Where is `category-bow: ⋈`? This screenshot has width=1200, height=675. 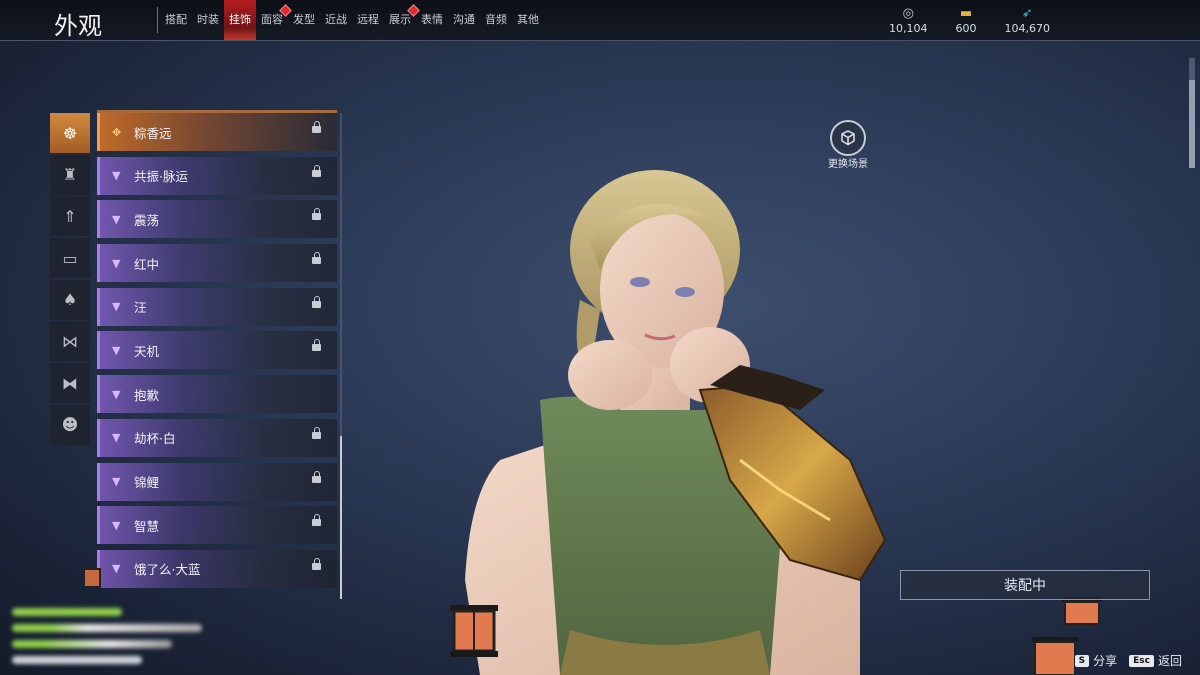
category-bow: ⋈ is located at coordinates (70, 341).